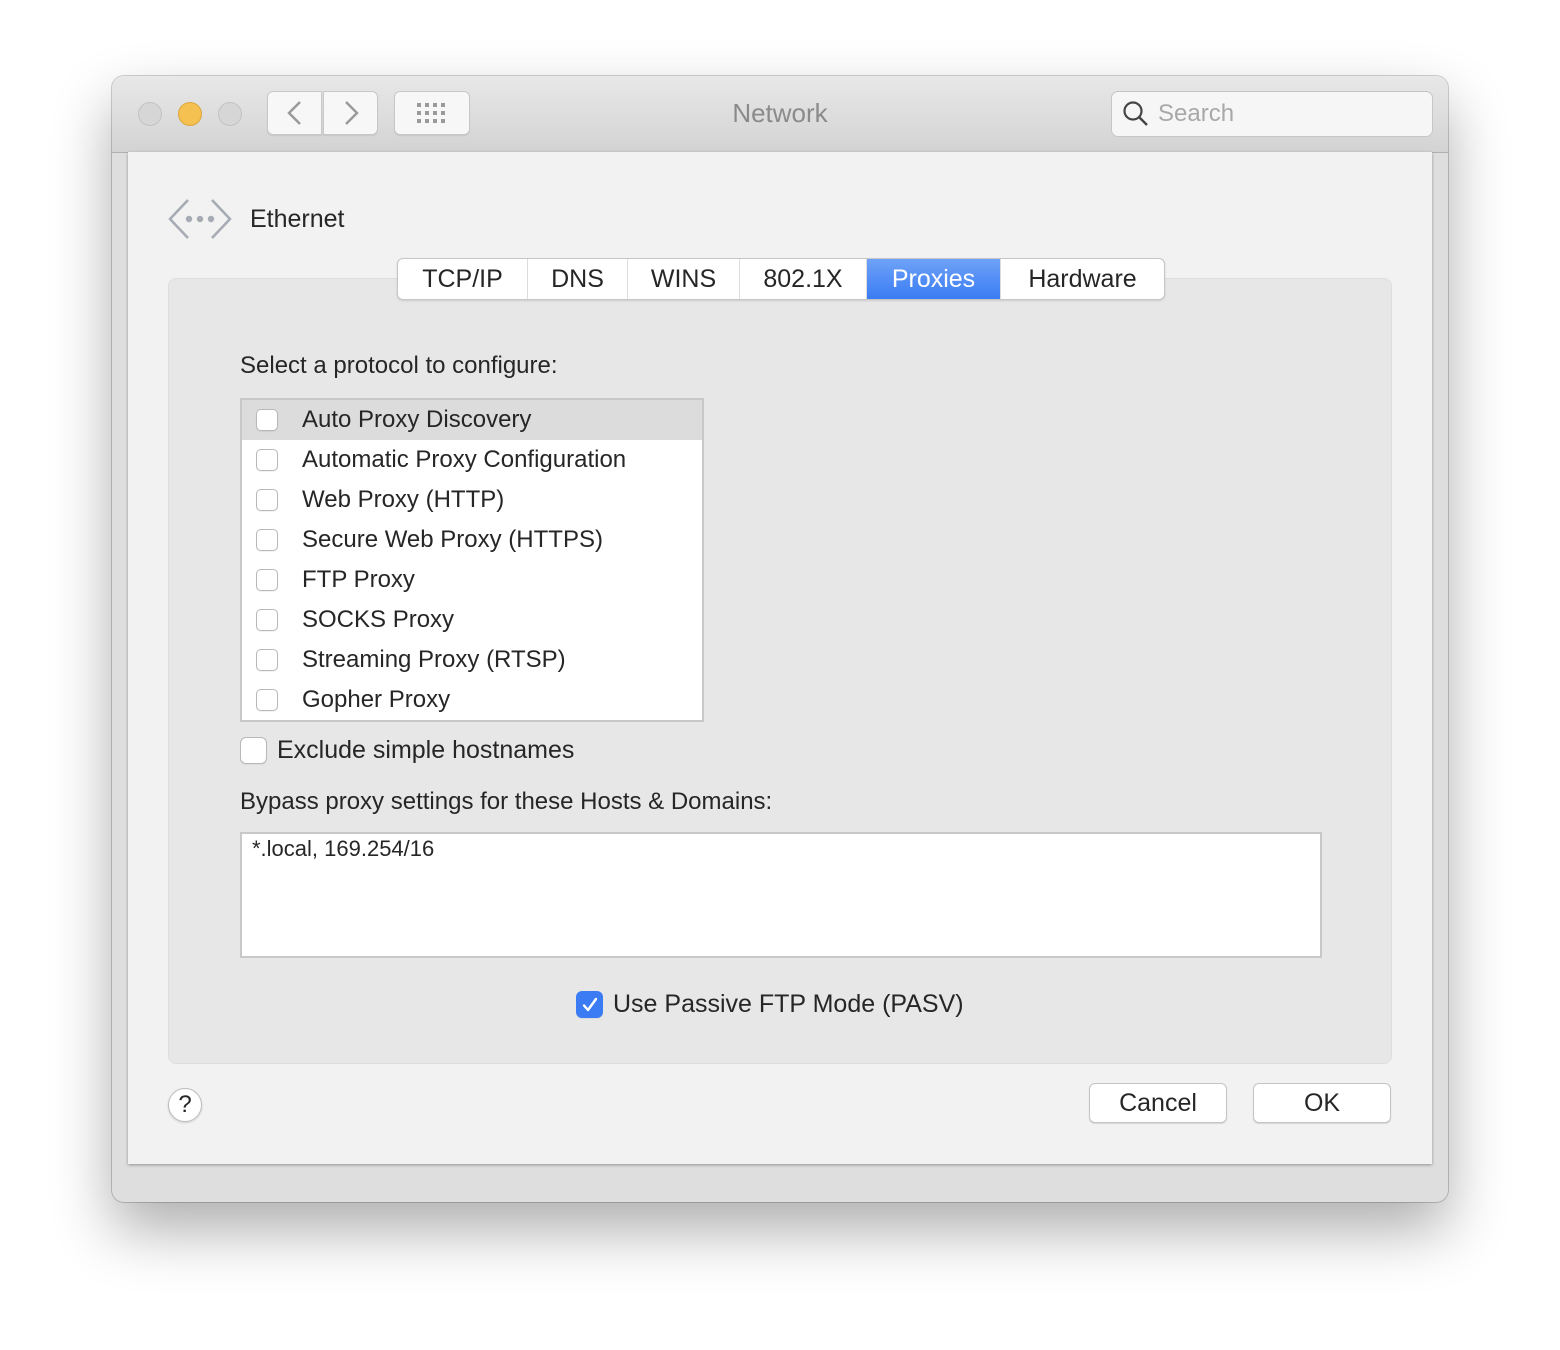 This screenshot has width=1560, height=1350. What do you see at coordinates (803, 279) in the screenshot?
I see `tab-8021x: 802.1X` at bounding box center [803, 279].